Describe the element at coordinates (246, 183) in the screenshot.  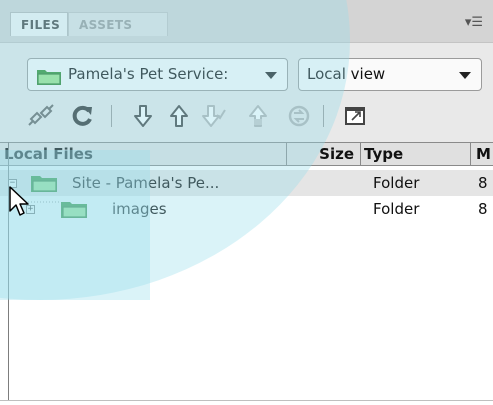
I see `table-row: − Site - Pamela's Pe... Folder 8` at that location.